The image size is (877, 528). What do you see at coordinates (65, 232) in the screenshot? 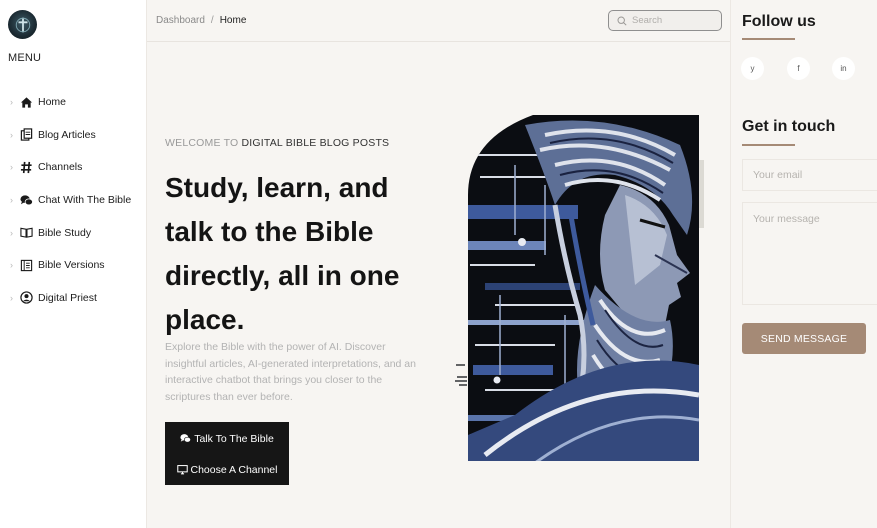
I see `sidebar-item-label: Bible Study` at bounding box center [65, 232].